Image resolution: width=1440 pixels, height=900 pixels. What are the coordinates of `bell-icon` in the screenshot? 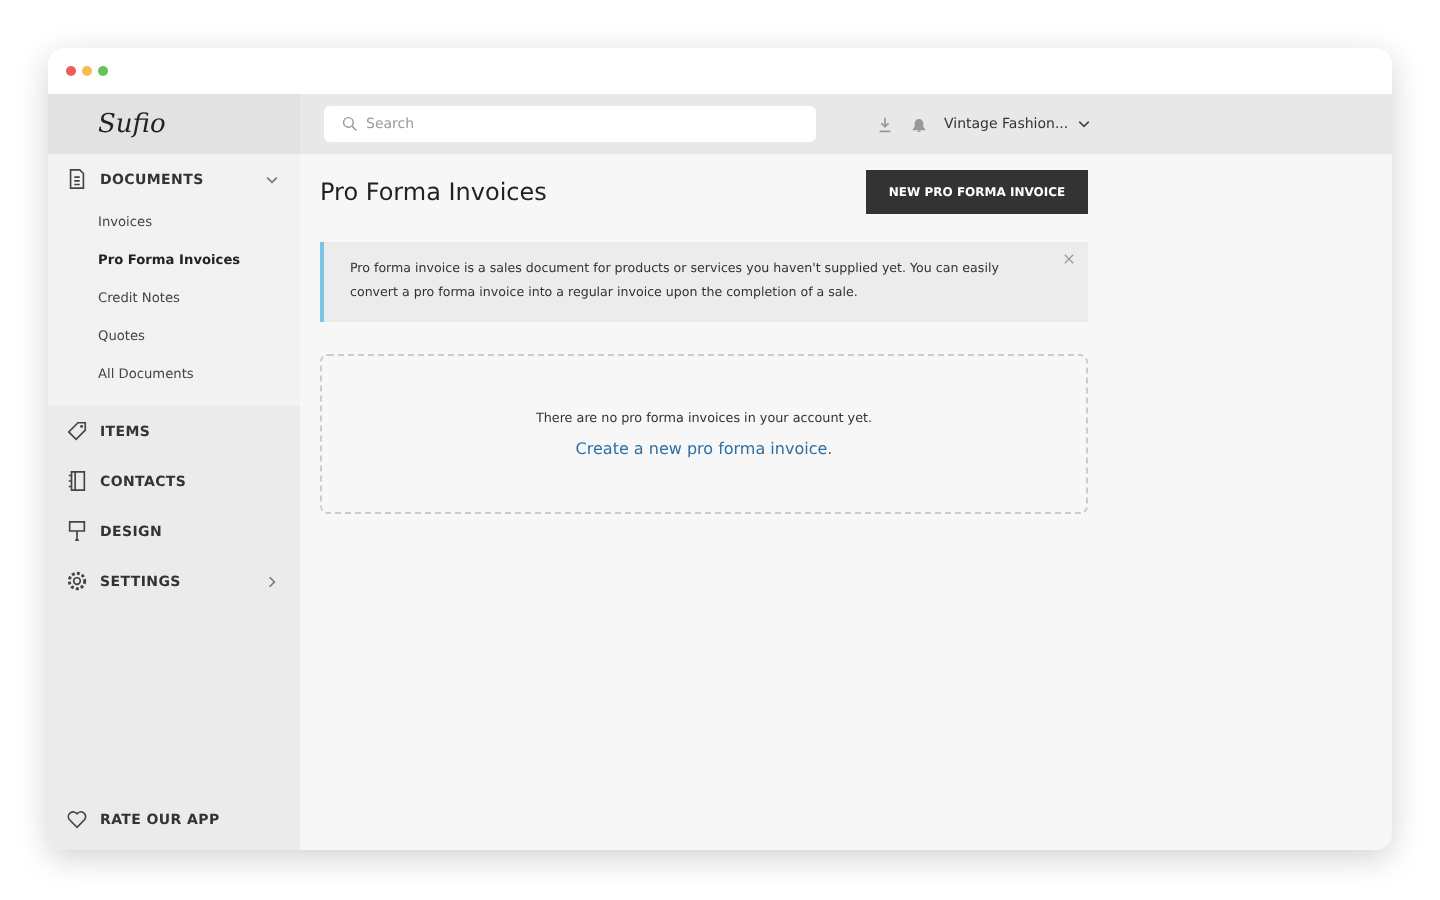 It's located at (919, 124).